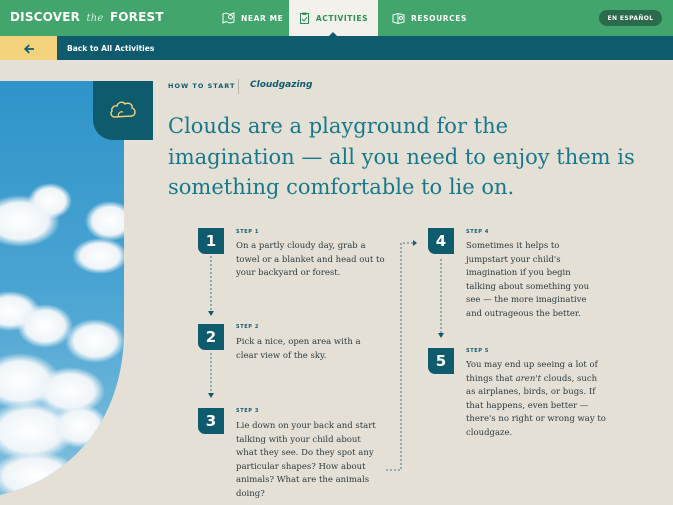 The width and height of the screenshot is (673, 505). I want to click on step-1-label: STEP 1, so click(247, 232).